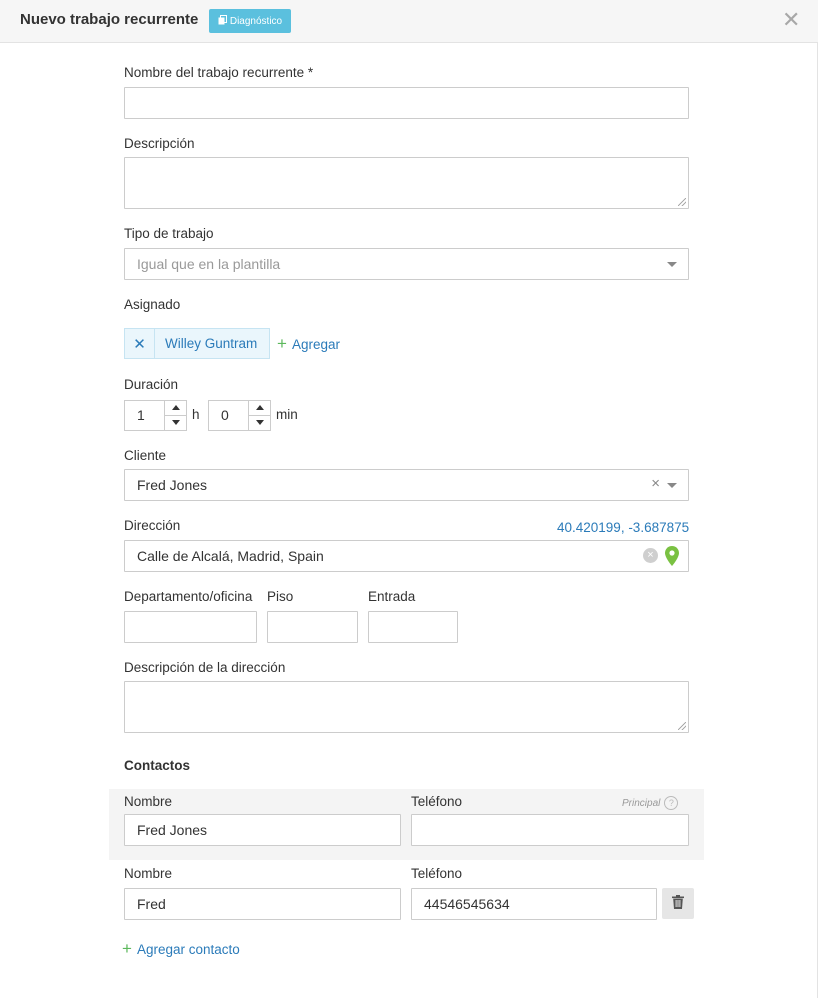 The image size is (820, 998). I want to click on contact-phone-input: 44546545634, so click(534, 904).